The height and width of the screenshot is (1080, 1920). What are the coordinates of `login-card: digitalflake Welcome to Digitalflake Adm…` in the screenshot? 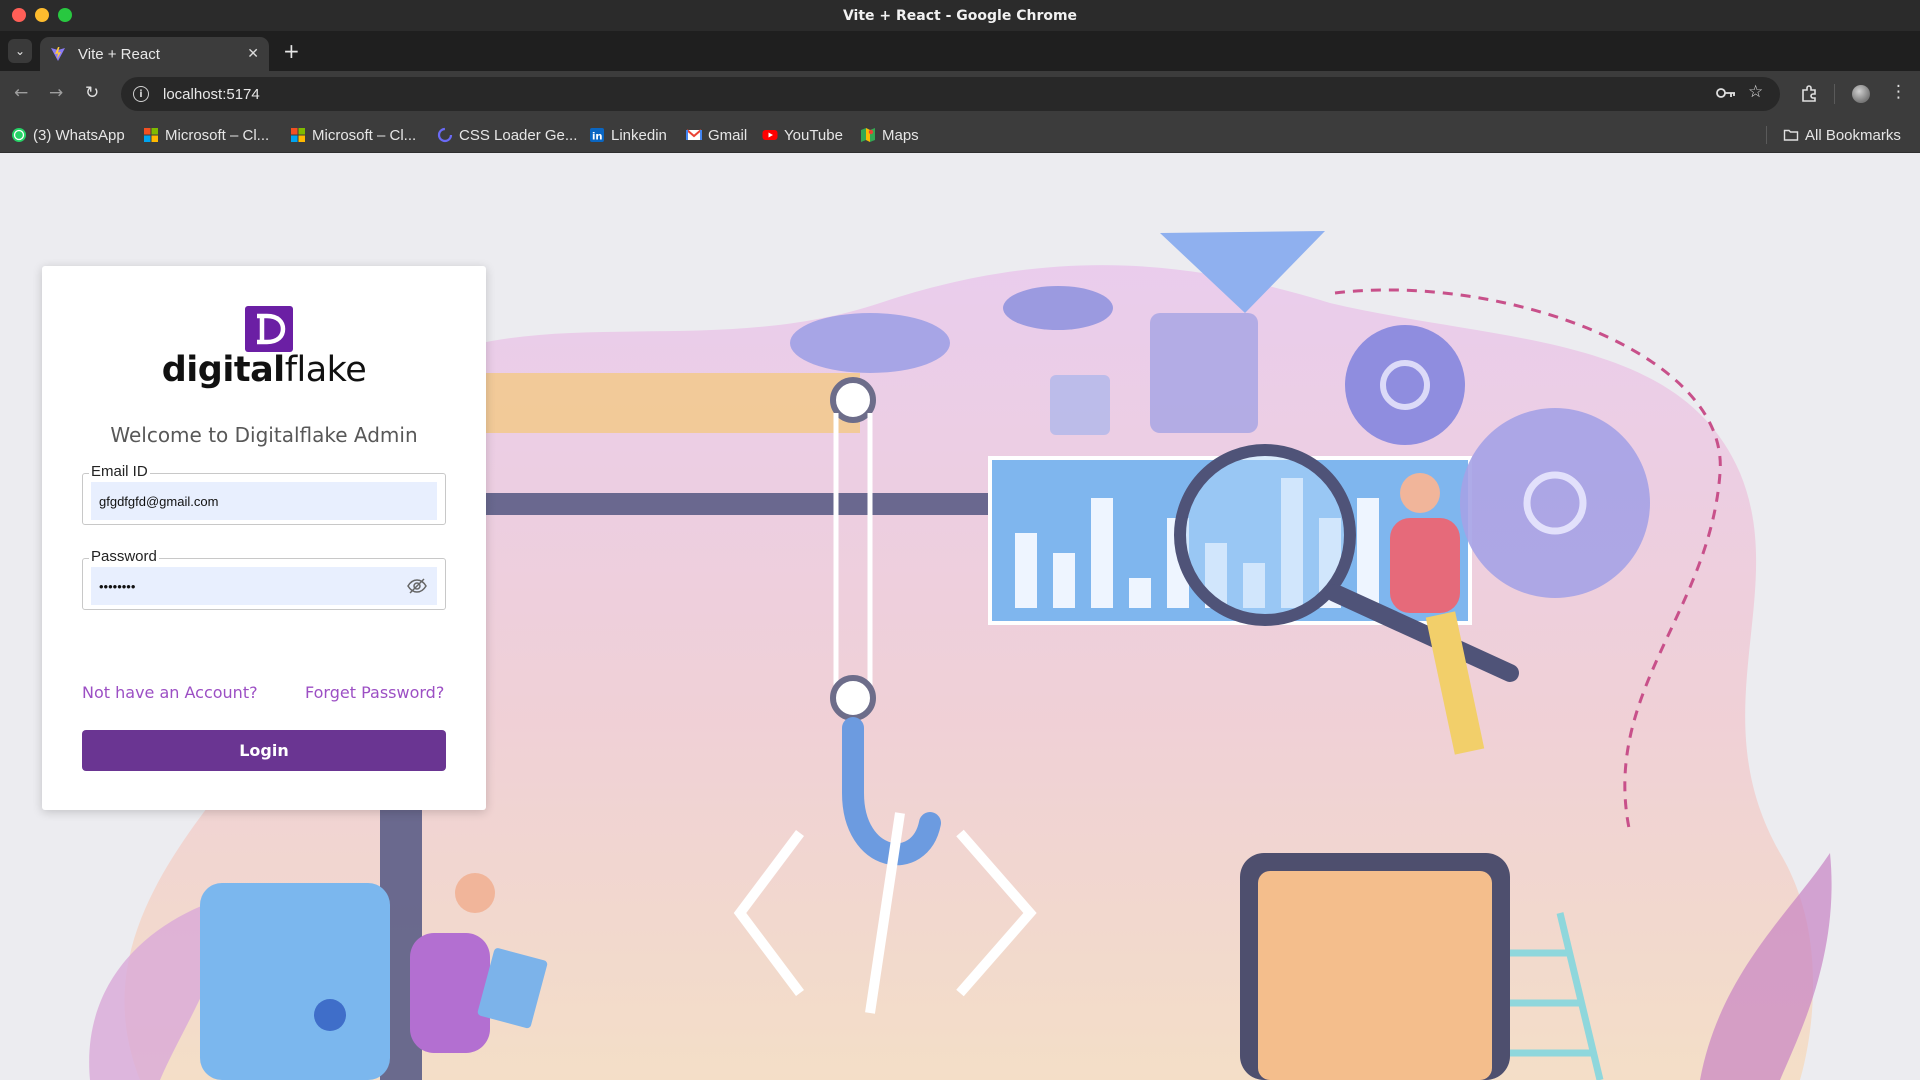 It's located at (264, 538).